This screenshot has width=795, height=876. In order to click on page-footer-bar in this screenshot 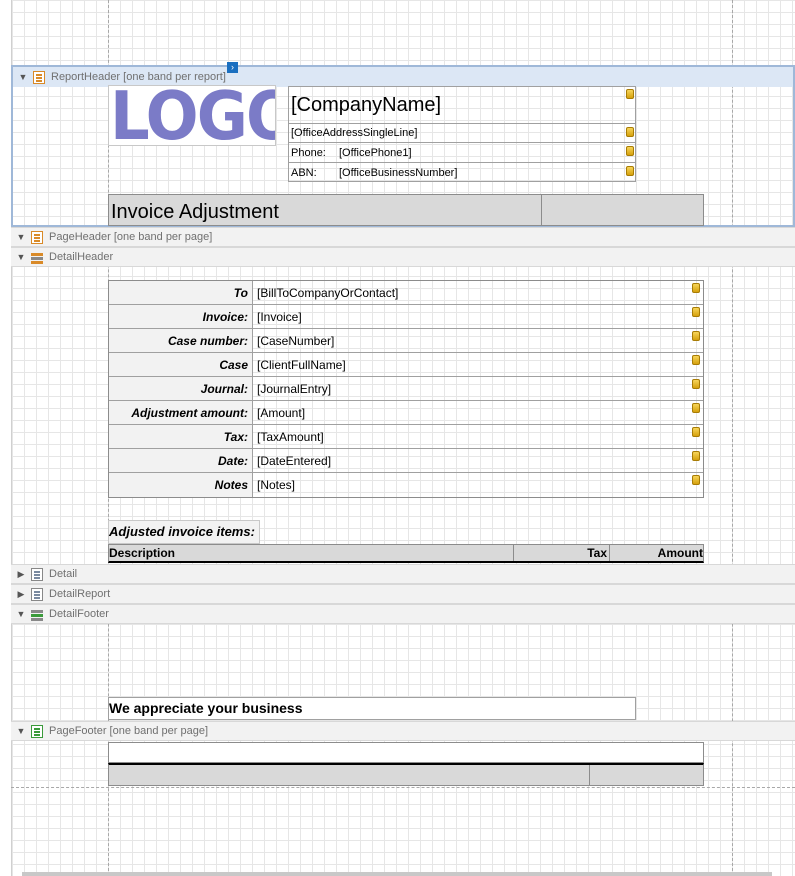, I will do `click(406, 774)`.